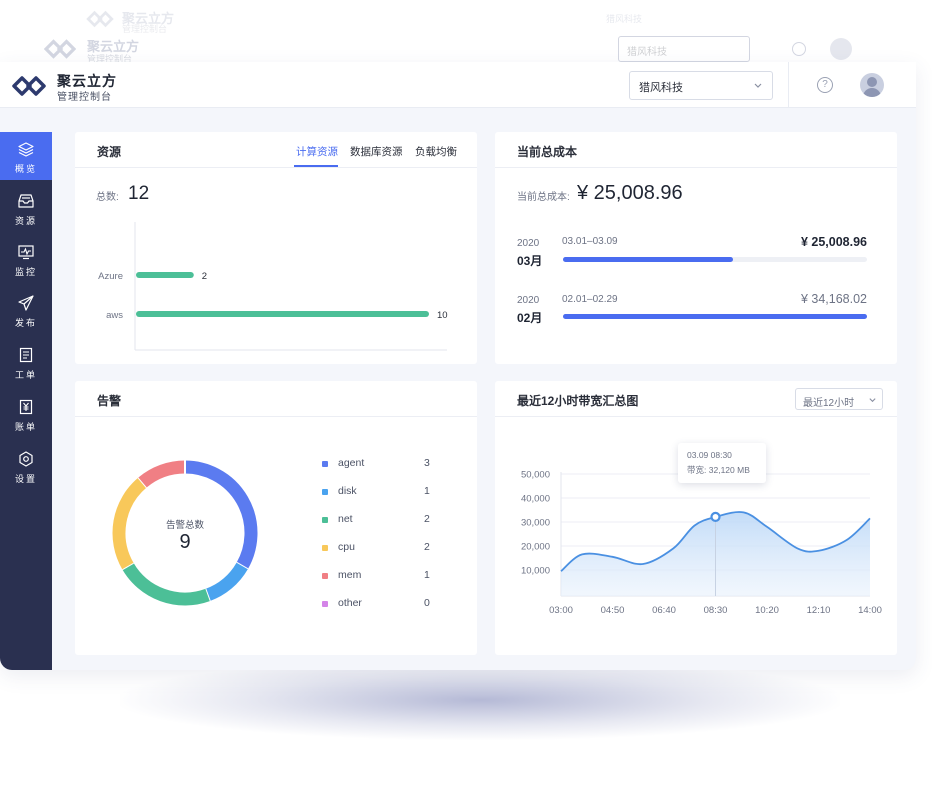 This screenshot has height=790, width=932. I want to click on sidebar-item-label: 监控, so click(25, 272).